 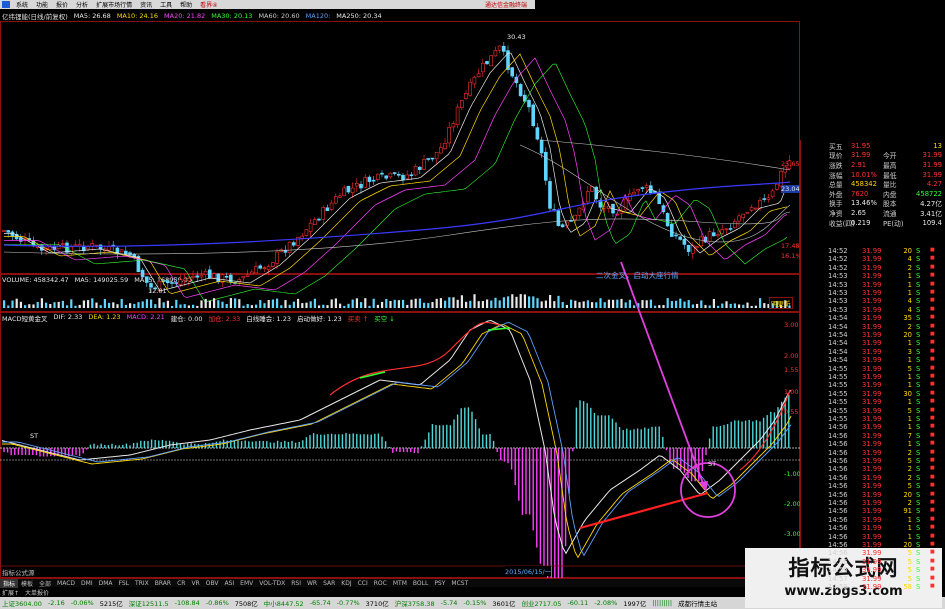 I want to click on quote-label-2: 今开, so click(x=890, y=156).